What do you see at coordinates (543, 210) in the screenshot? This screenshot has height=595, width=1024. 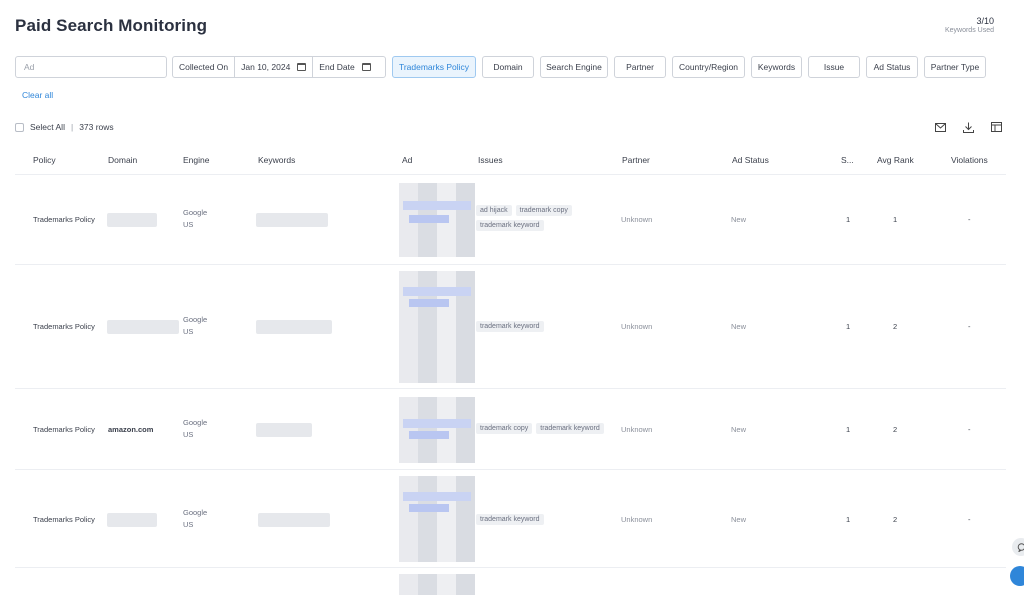 I see `issue-tag: trademark copy` at bounding box center [543, 210].